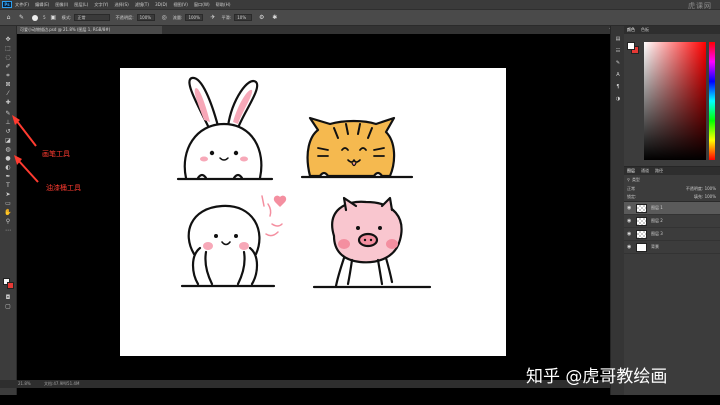  What do you see at coordinates (672, 208) in the screenshot?
I see `layer-row: ◉ 图层 1` at bounding box center [672, 208].